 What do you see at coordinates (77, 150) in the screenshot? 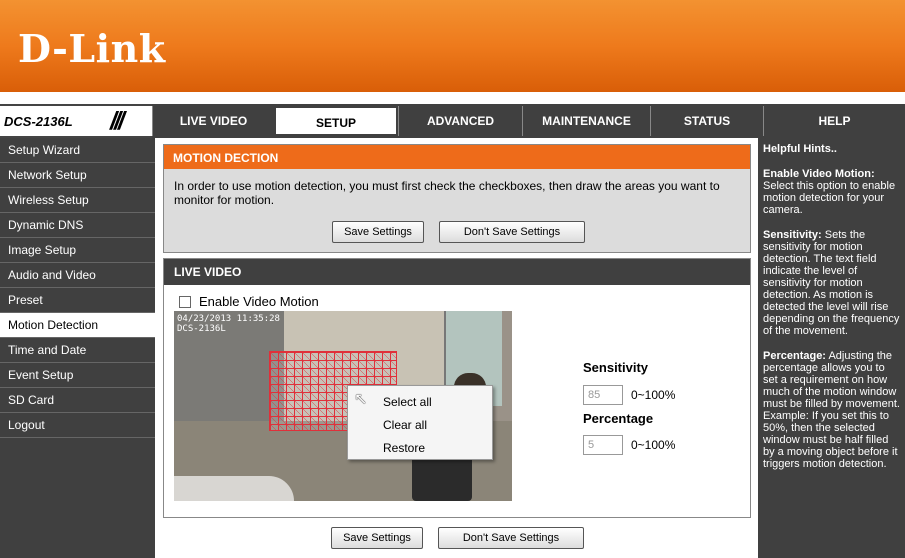
I see `sidebar-item-setup-wizard: Setup Wizard` at bounding box center [77, 150].